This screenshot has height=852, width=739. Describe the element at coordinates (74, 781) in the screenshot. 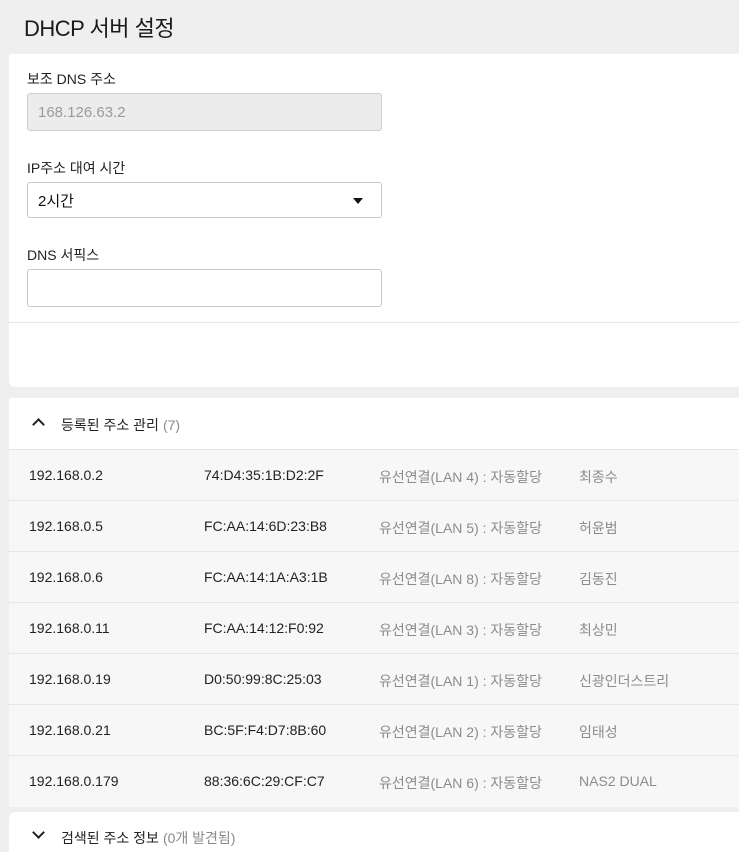

I see `ip-cell: 192.168.0.179` at that location.